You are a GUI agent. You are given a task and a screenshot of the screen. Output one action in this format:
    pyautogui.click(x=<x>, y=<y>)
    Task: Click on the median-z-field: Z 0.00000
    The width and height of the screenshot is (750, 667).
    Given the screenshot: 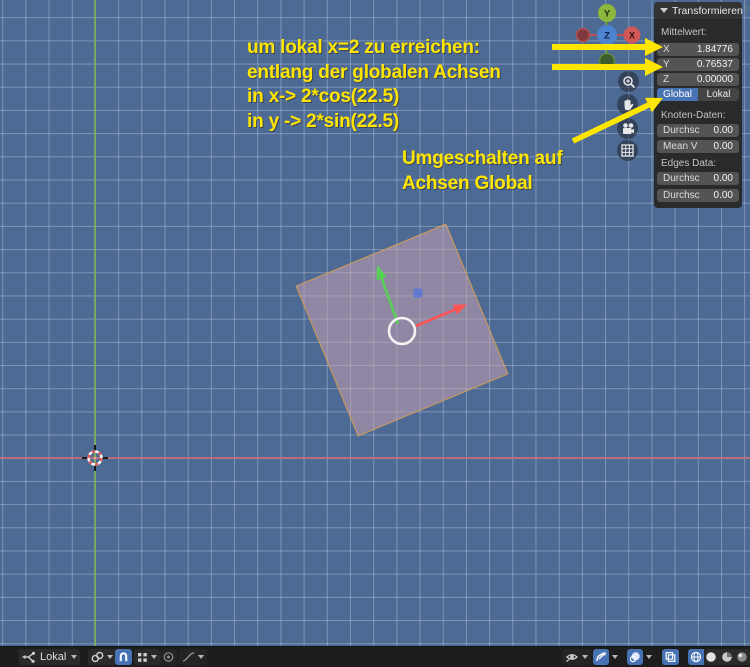 What is the action you would take?
    pyautogui.click(x=698, y=79)
    